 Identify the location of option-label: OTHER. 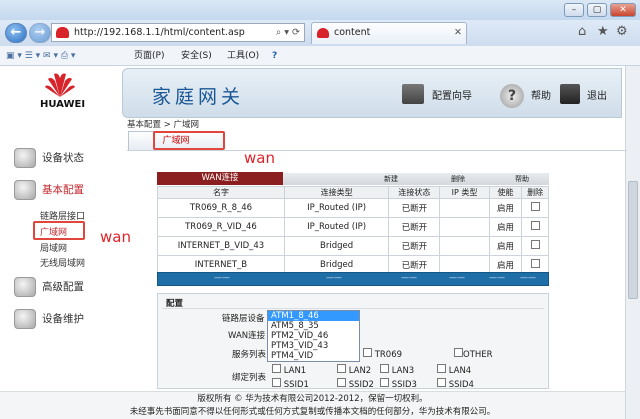
(478, 355).